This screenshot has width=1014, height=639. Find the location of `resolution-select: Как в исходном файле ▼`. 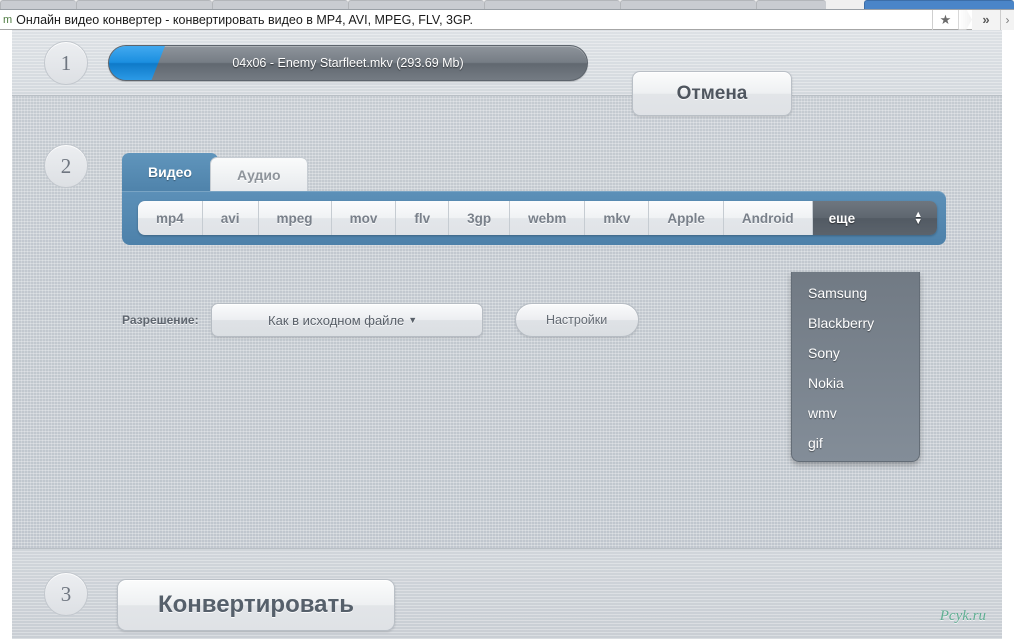

resolution-select: Как в исходном файле ▼ is located at coordinates (346, 320).